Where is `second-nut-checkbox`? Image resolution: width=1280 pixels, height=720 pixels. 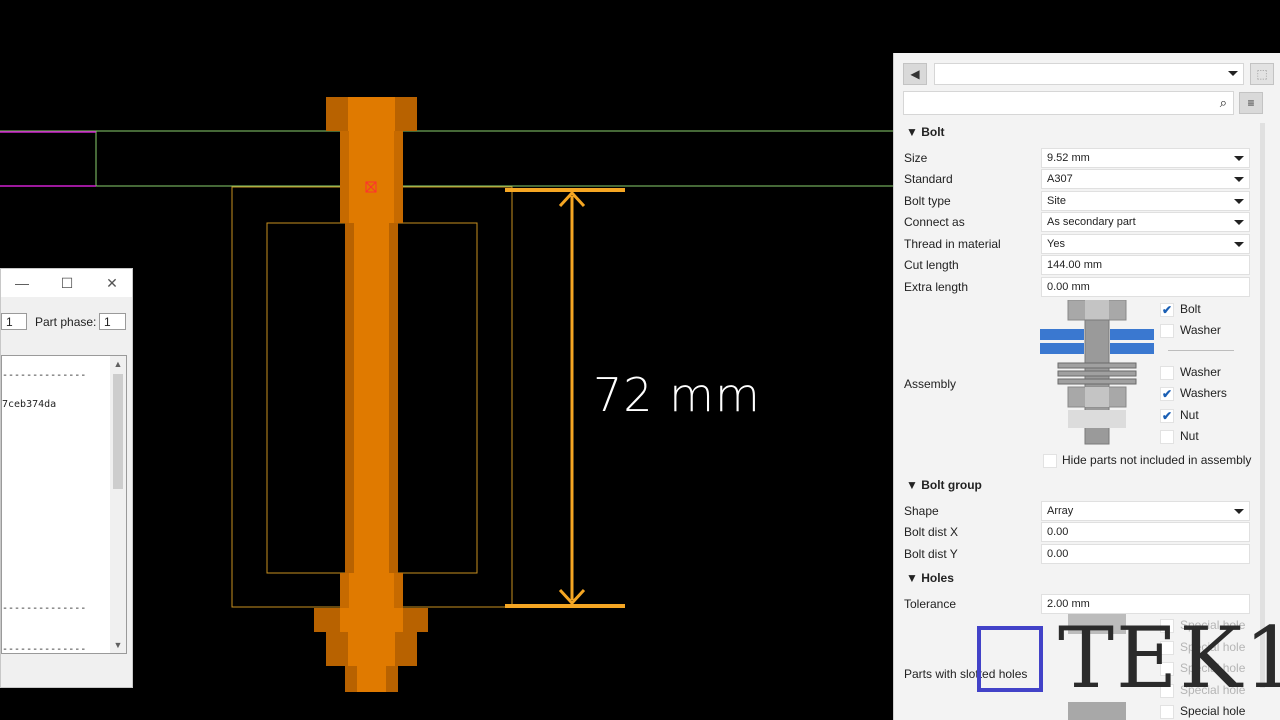
second-nut-checkbox is located at coordinates (1167, 437).